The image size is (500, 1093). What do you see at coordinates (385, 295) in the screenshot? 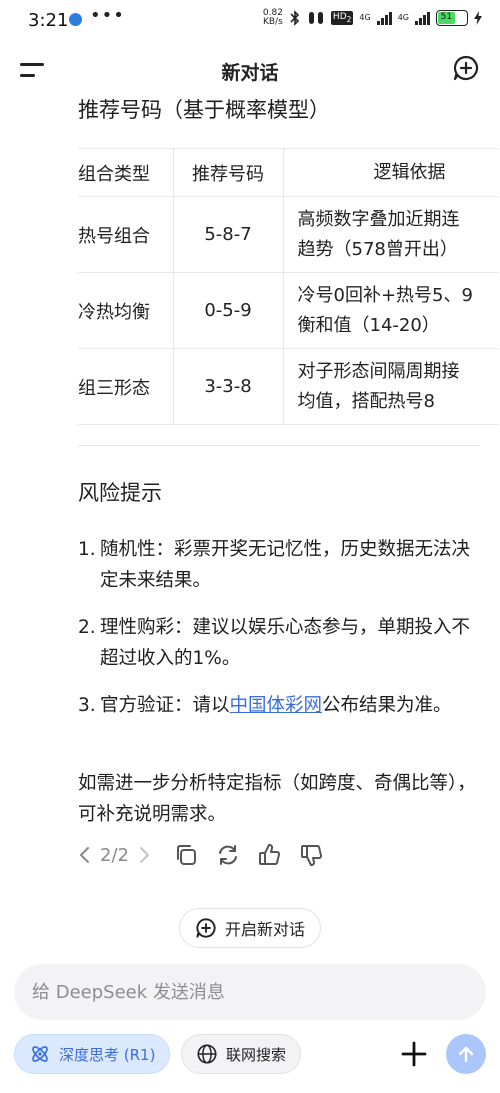
I see `reason-line: 冷号0回补+热号5、9` at bounding box center [385, 295].